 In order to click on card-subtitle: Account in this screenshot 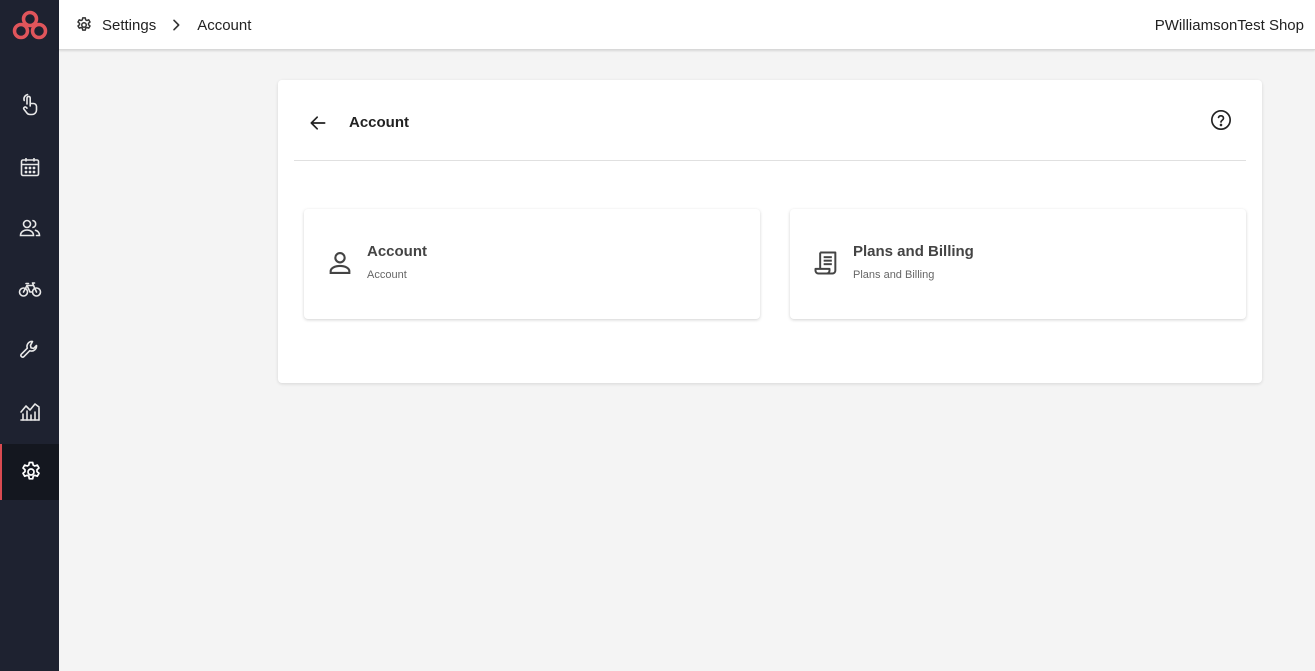, I will do `click(387, 275)`.